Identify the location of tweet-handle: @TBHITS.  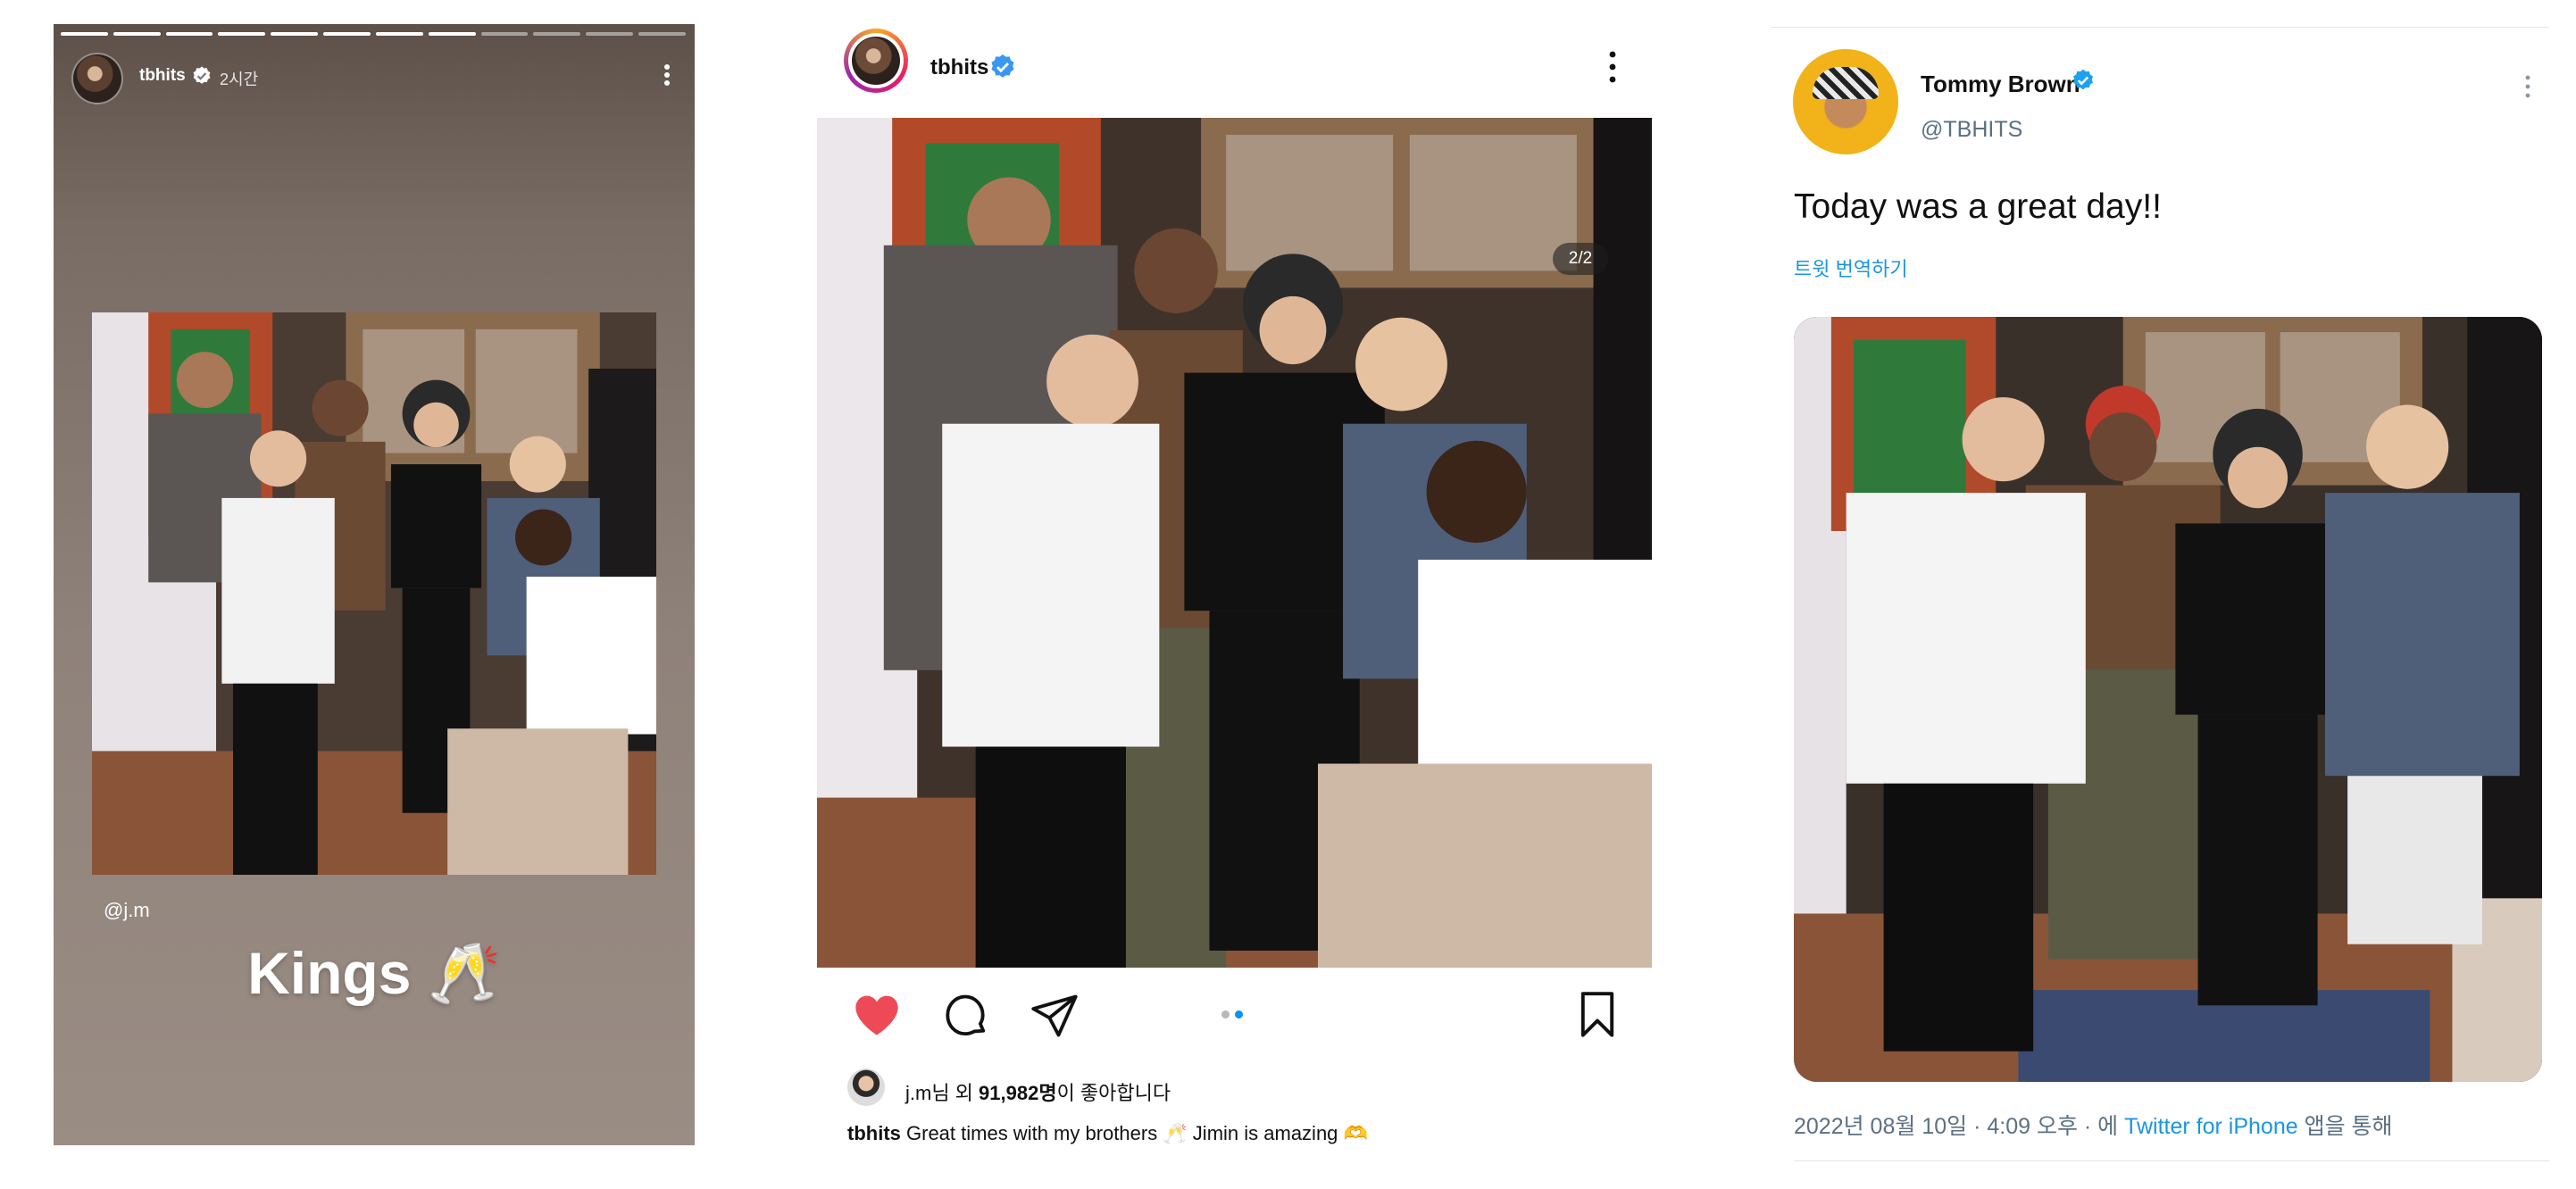
(1971, 130).